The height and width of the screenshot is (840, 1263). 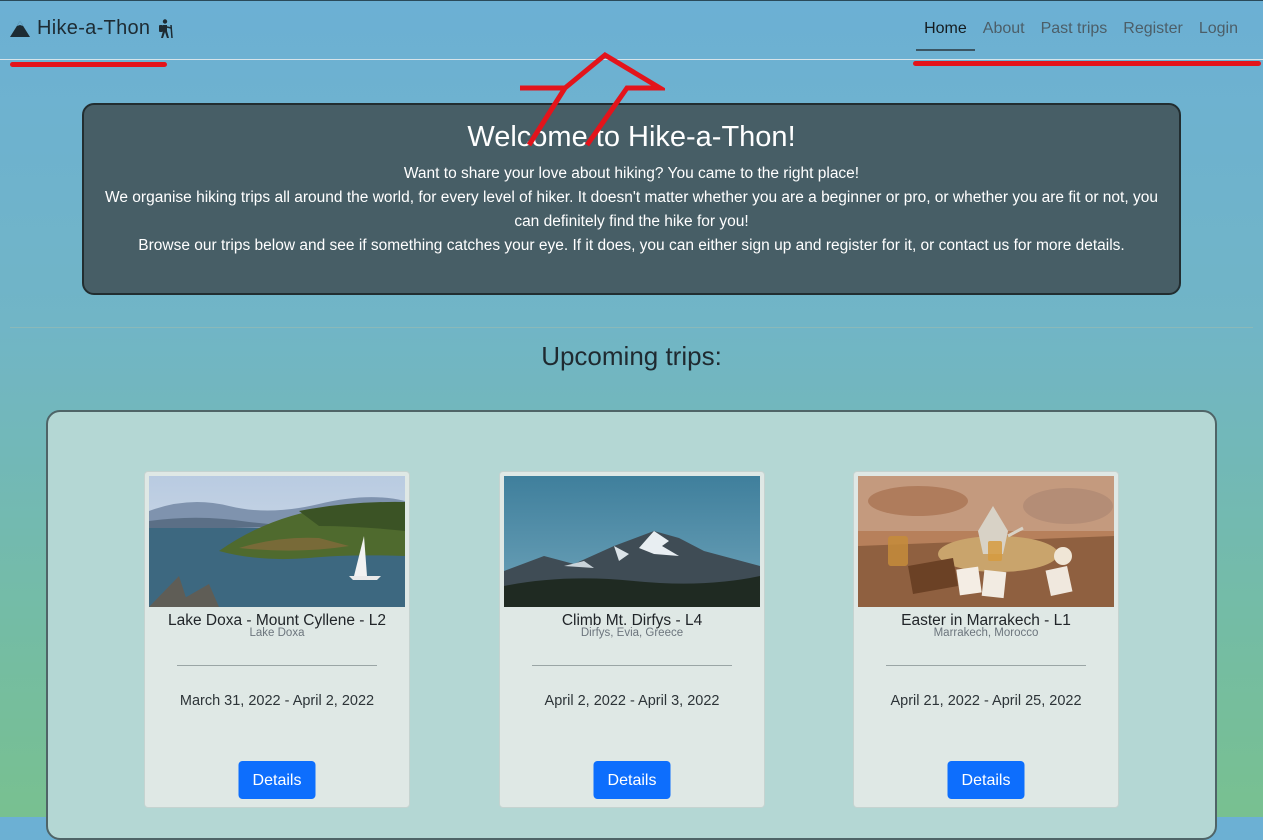 I want to click on nav-login: Login, so click(x=1218, y=34).